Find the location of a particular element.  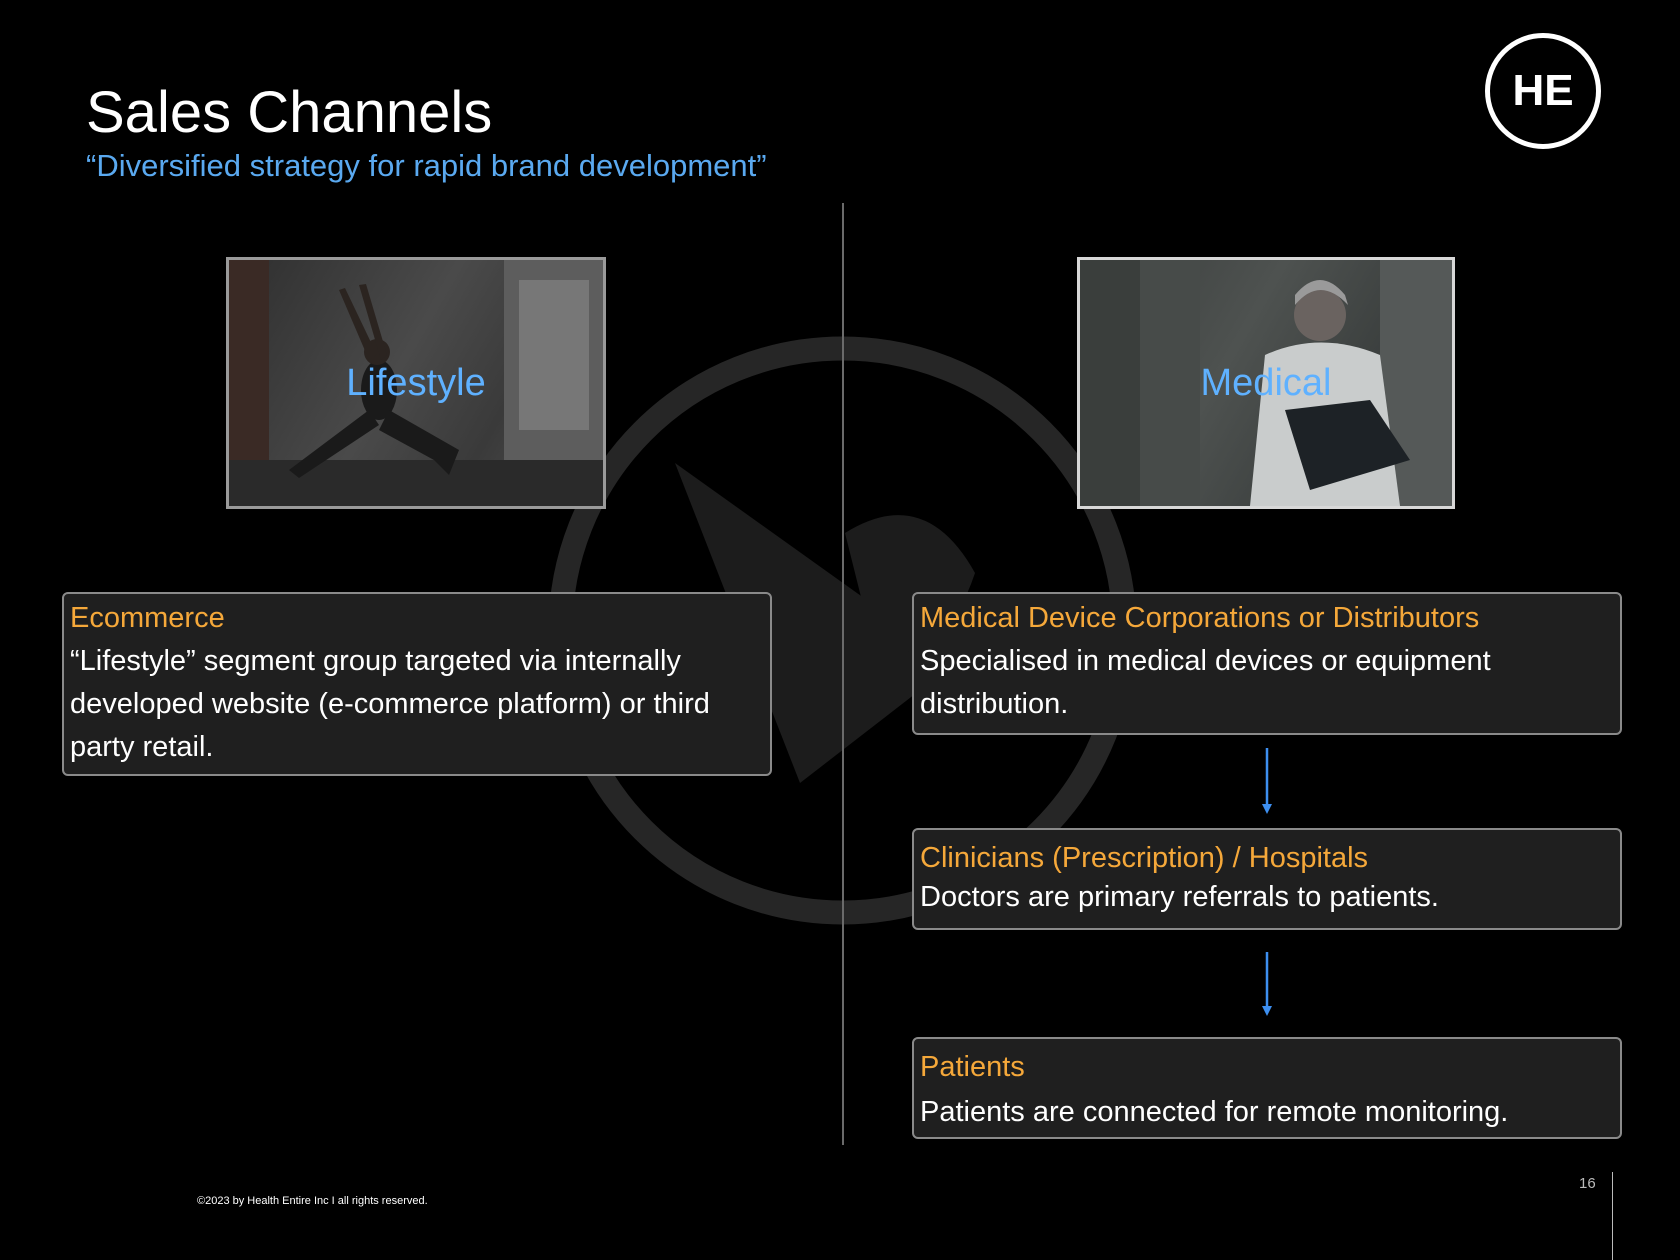

page-number: 16 is located at coordinates (1587, 1183).